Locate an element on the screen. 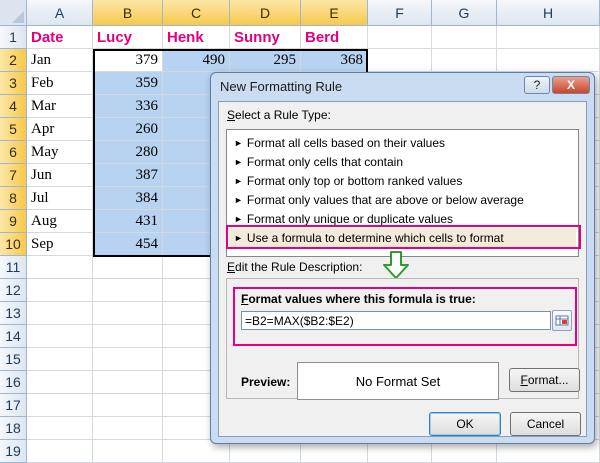 The height and width of the screenshot is (463, 600). collapse-dialog-button is located at coordinates (562, 320).